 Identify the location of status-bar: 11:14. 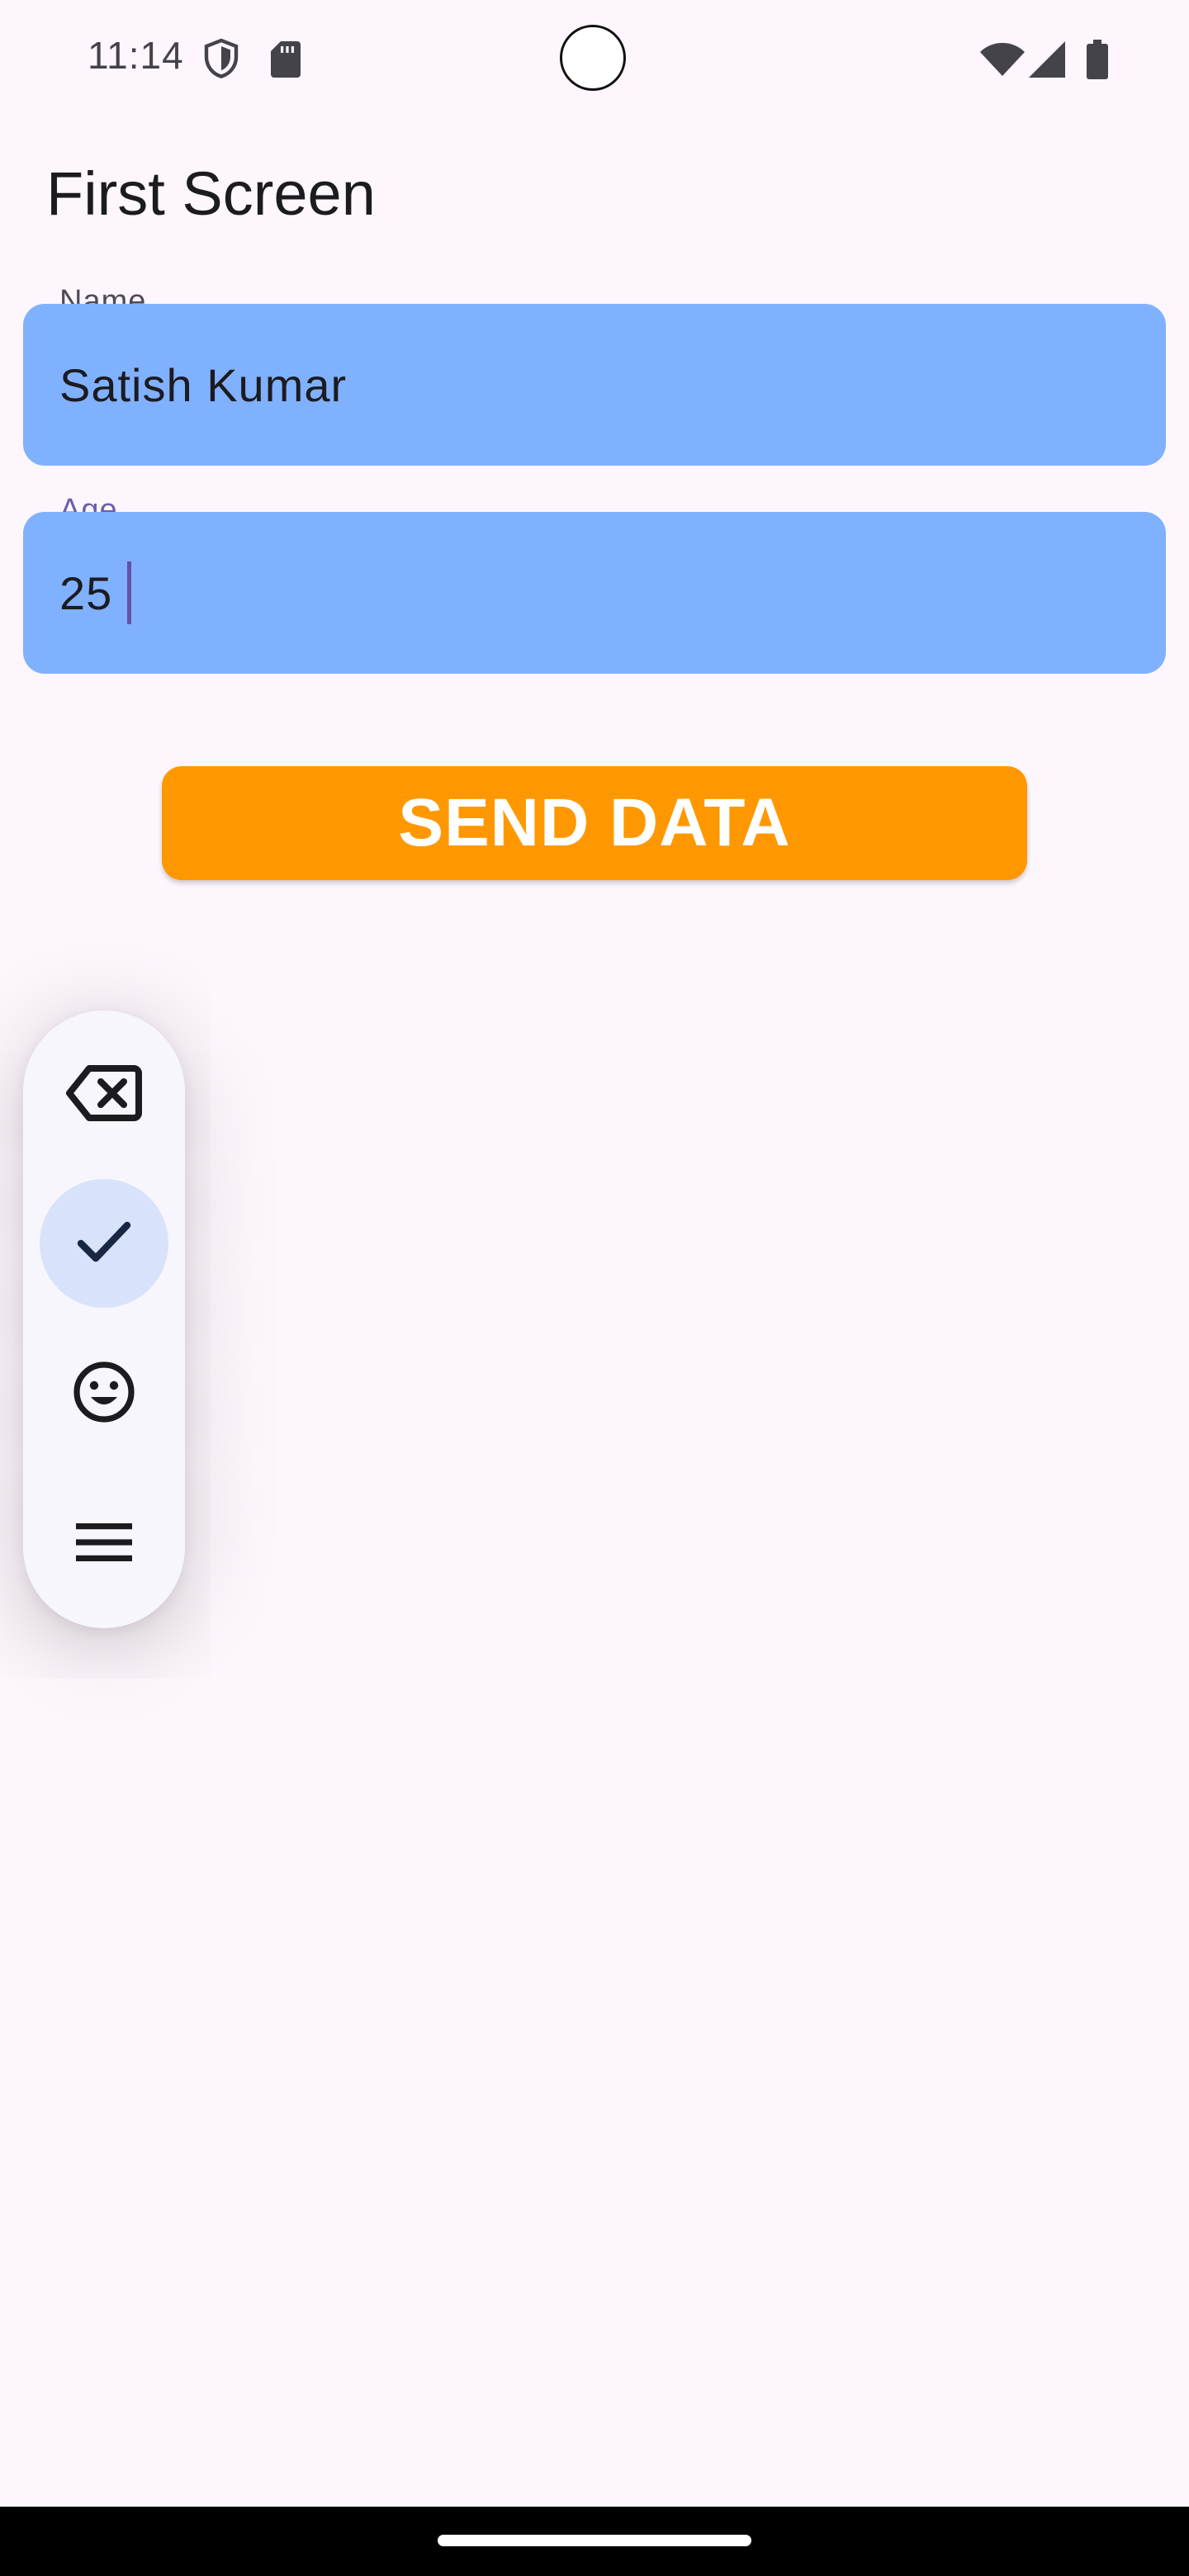
(594, 59).